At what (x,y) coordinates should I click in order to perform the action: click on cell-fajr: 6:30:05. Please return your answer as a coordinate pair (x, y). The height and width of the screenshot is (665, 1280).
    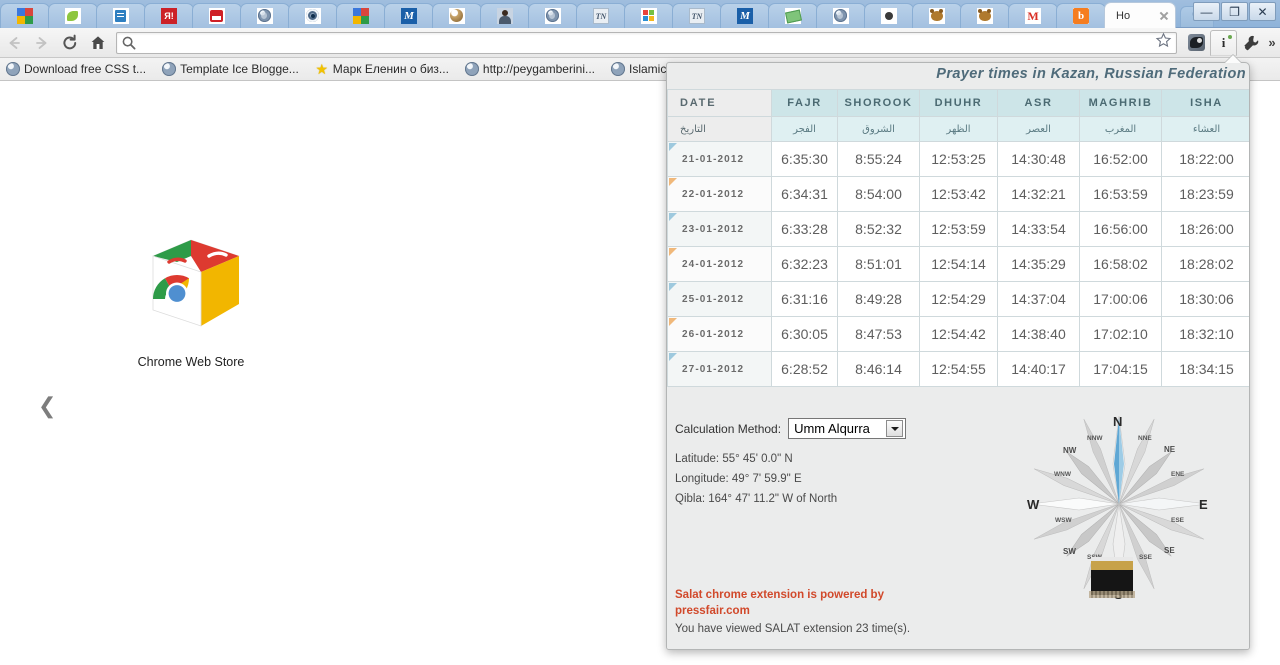
    Looking at the image, I should click on (804, 334).